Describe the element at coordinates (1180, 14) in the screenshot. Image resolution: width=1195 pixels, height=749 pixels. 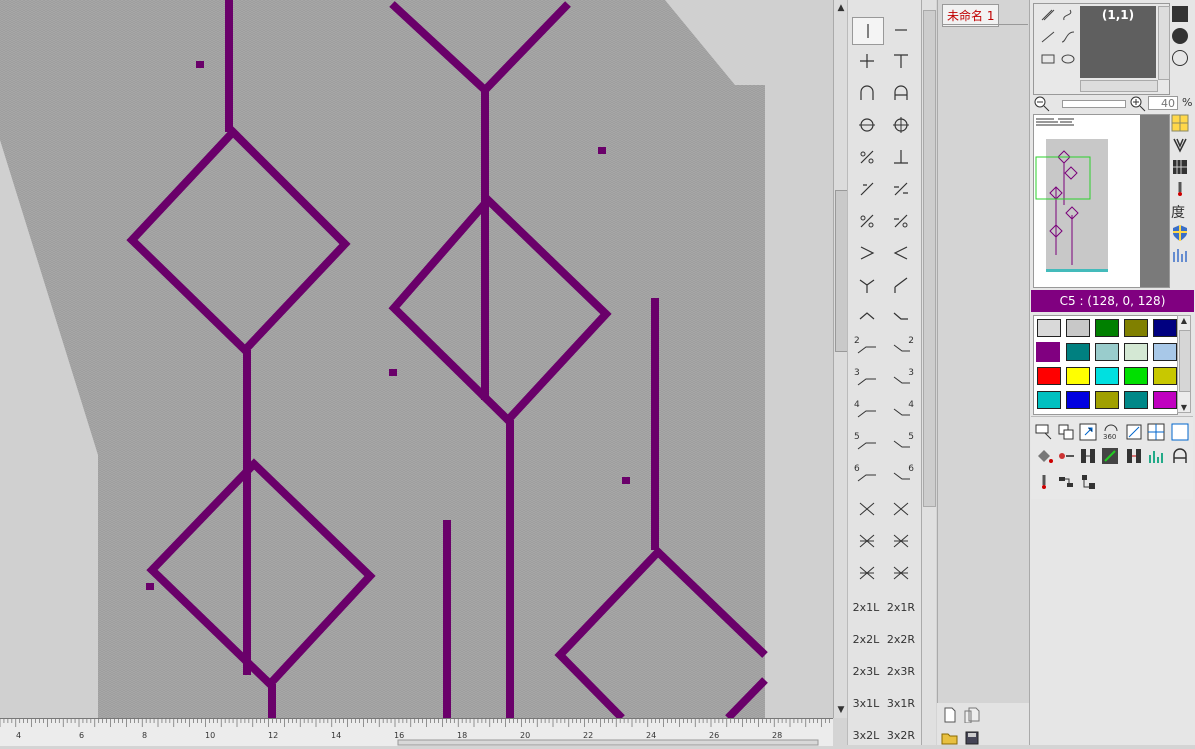
I see `fill-square-icon` at that location.